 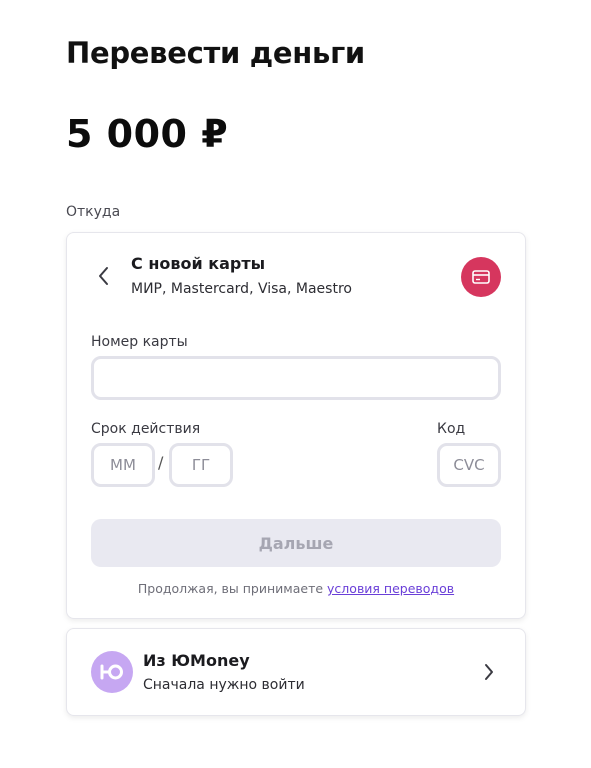 I want to click on page-title: Перевести деньги, so click(x=215, y=53).